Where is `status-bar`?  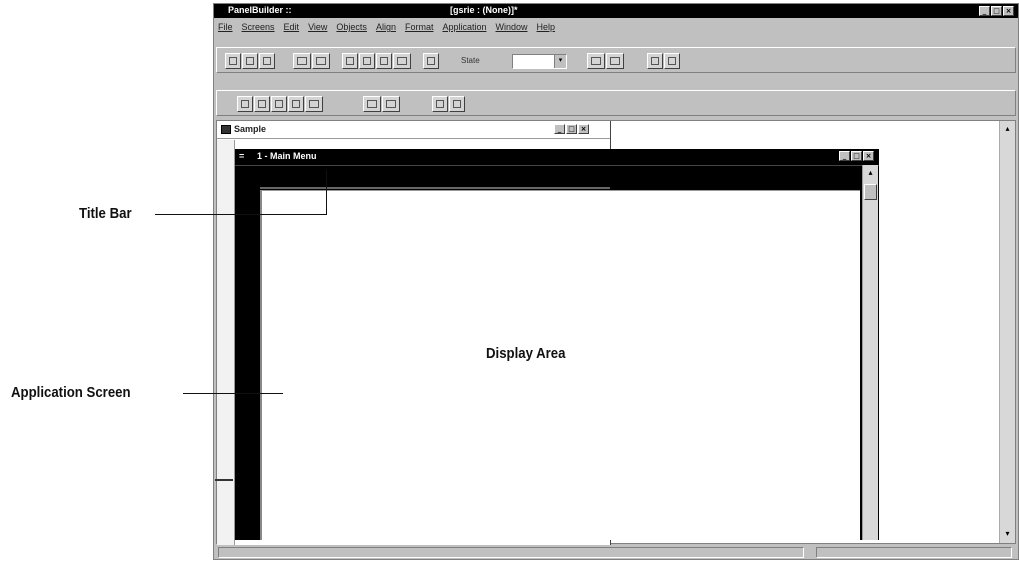
status-bar is located at coordinates (616, 552).